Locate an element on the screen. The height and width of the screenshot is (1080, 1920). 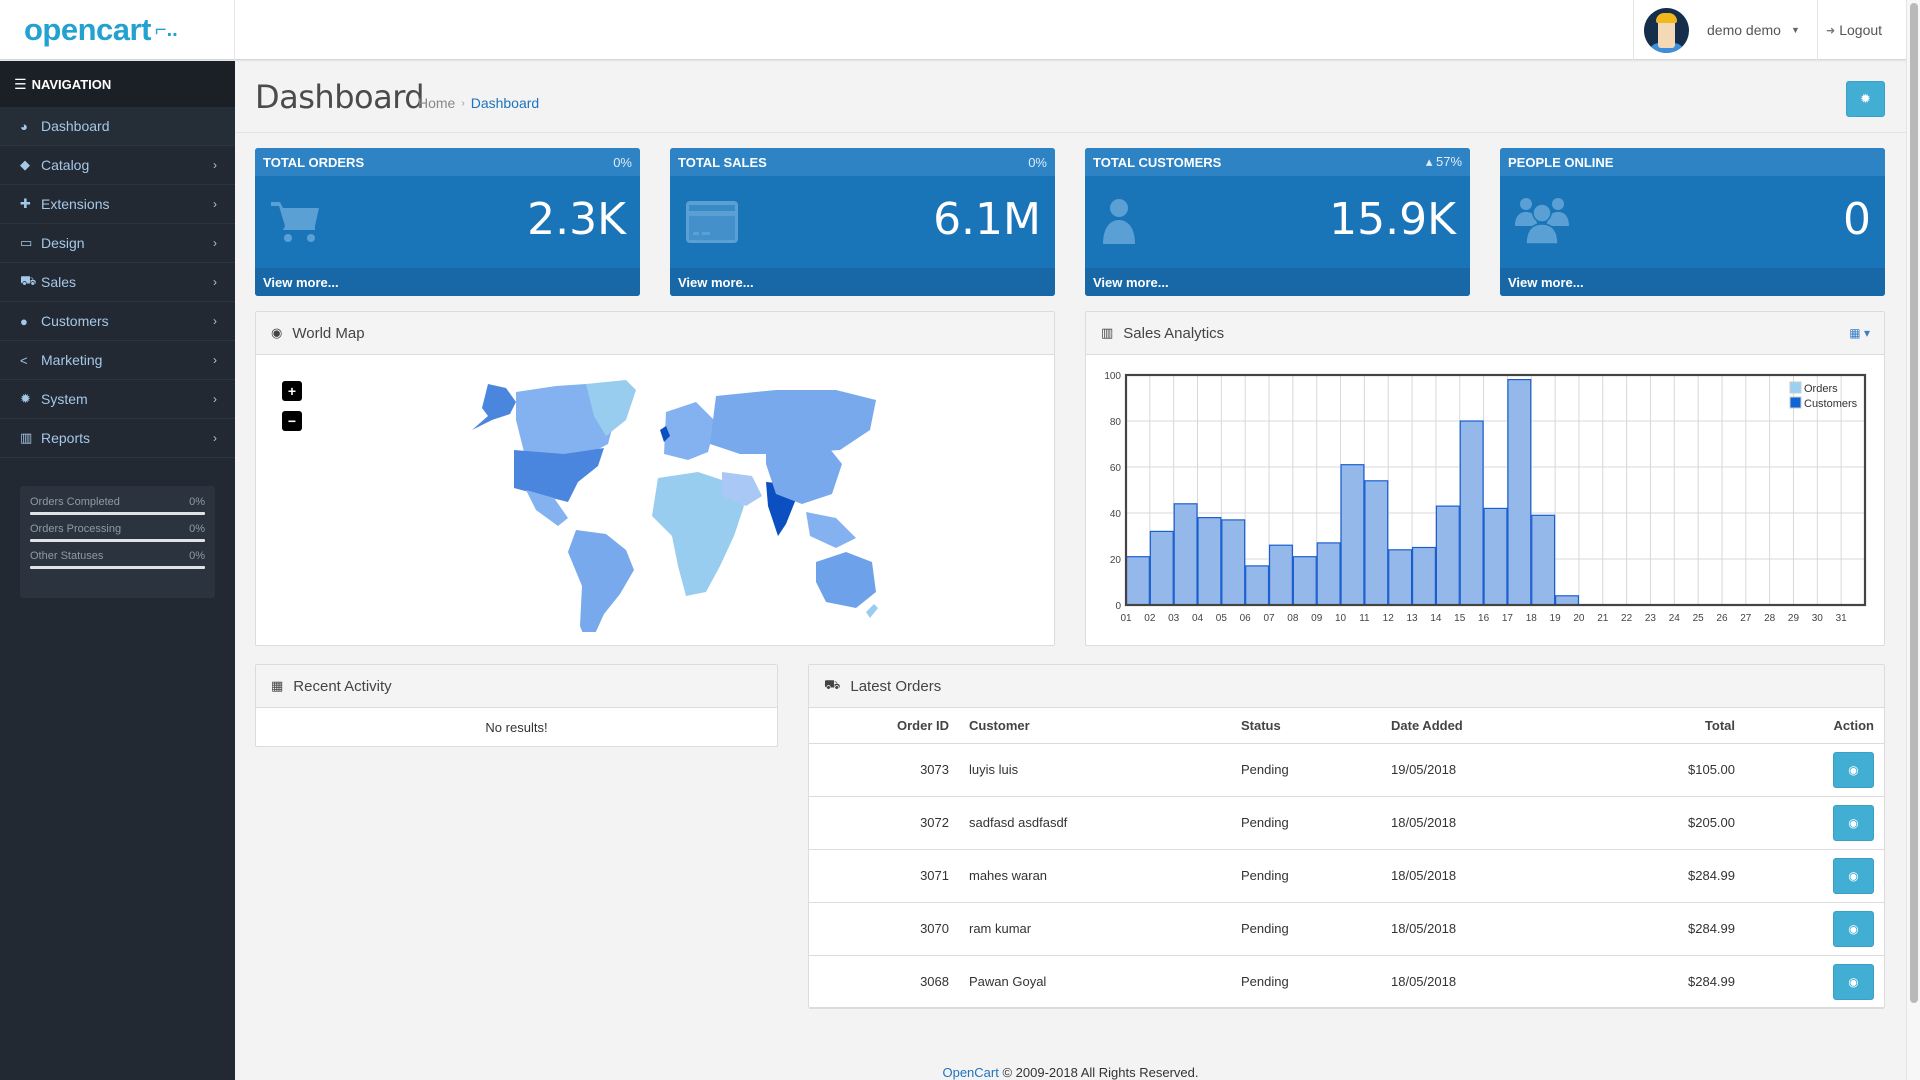
sidebar-item-catalog: ◆ Catalog › is located at coordinates (117, 165).